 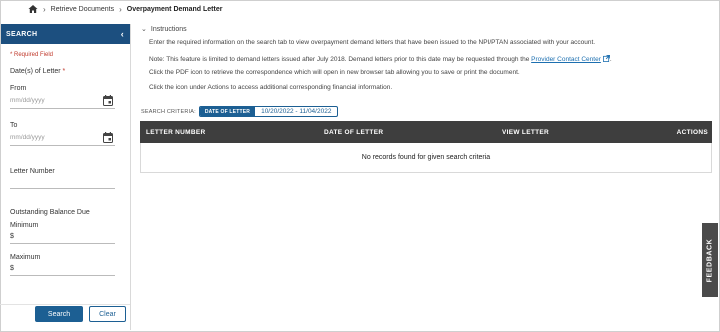 What do you see at coordinates (353, 132) in the screenshot?
I see `column-date-of-letter: DATE OF LETTER` at bounding box center [353, 132].